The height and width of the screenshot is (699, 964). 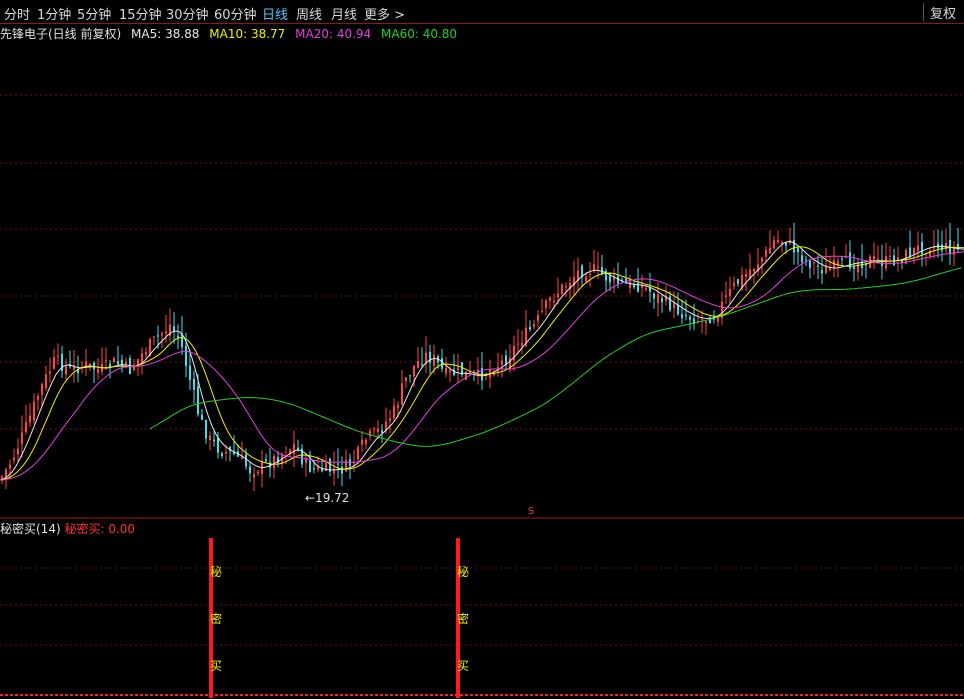 What do you see at coordinates (463, 572) in the screenshot?
I see `signal-char: 秘` at bounding box center [463, 572].